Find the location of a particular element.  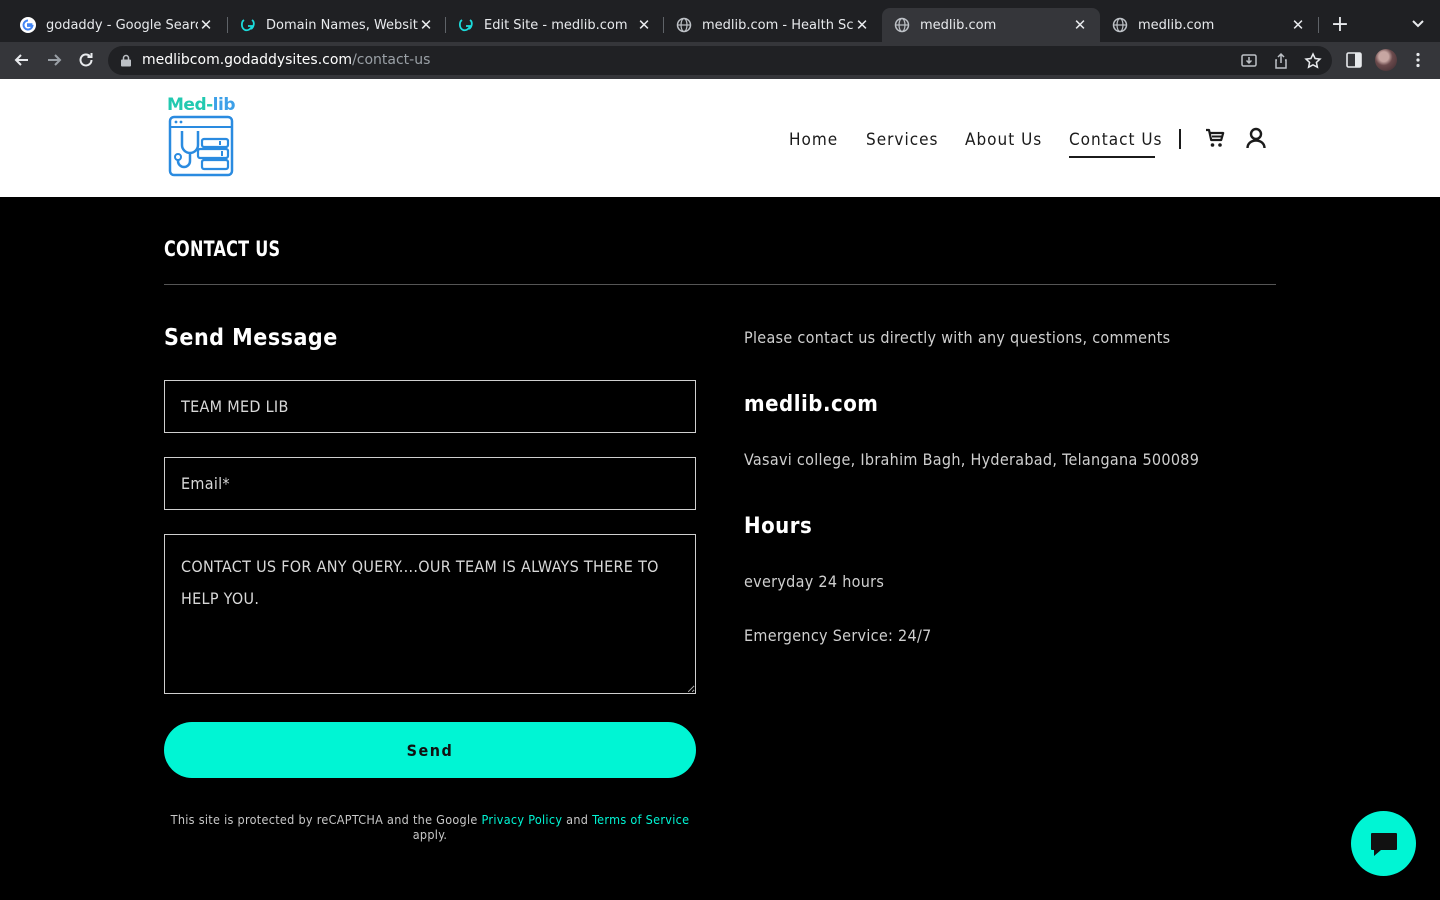

kebab-menu-icon is located at coordinates (1418, 60).